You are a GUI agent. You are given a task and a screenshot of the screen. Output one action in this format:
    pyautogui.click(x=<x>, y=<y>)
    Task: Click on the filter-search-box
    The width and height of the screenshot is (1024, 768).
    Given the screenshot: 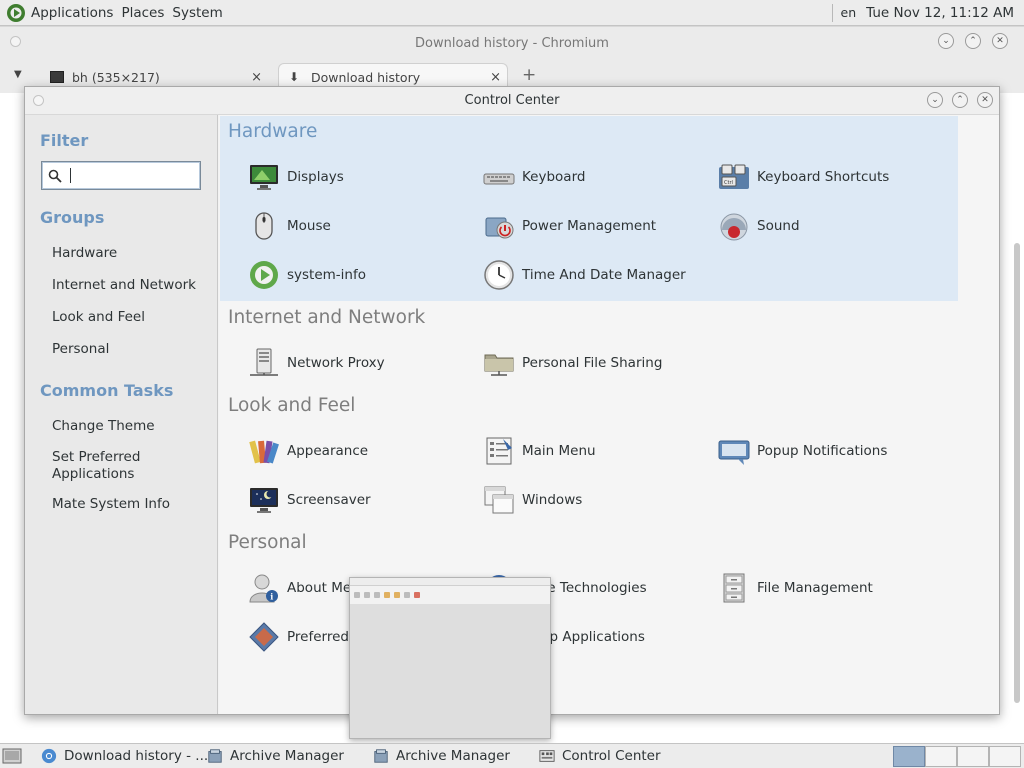 What is the action you would take?
    pyautogui.click(x=121, y=175)
    